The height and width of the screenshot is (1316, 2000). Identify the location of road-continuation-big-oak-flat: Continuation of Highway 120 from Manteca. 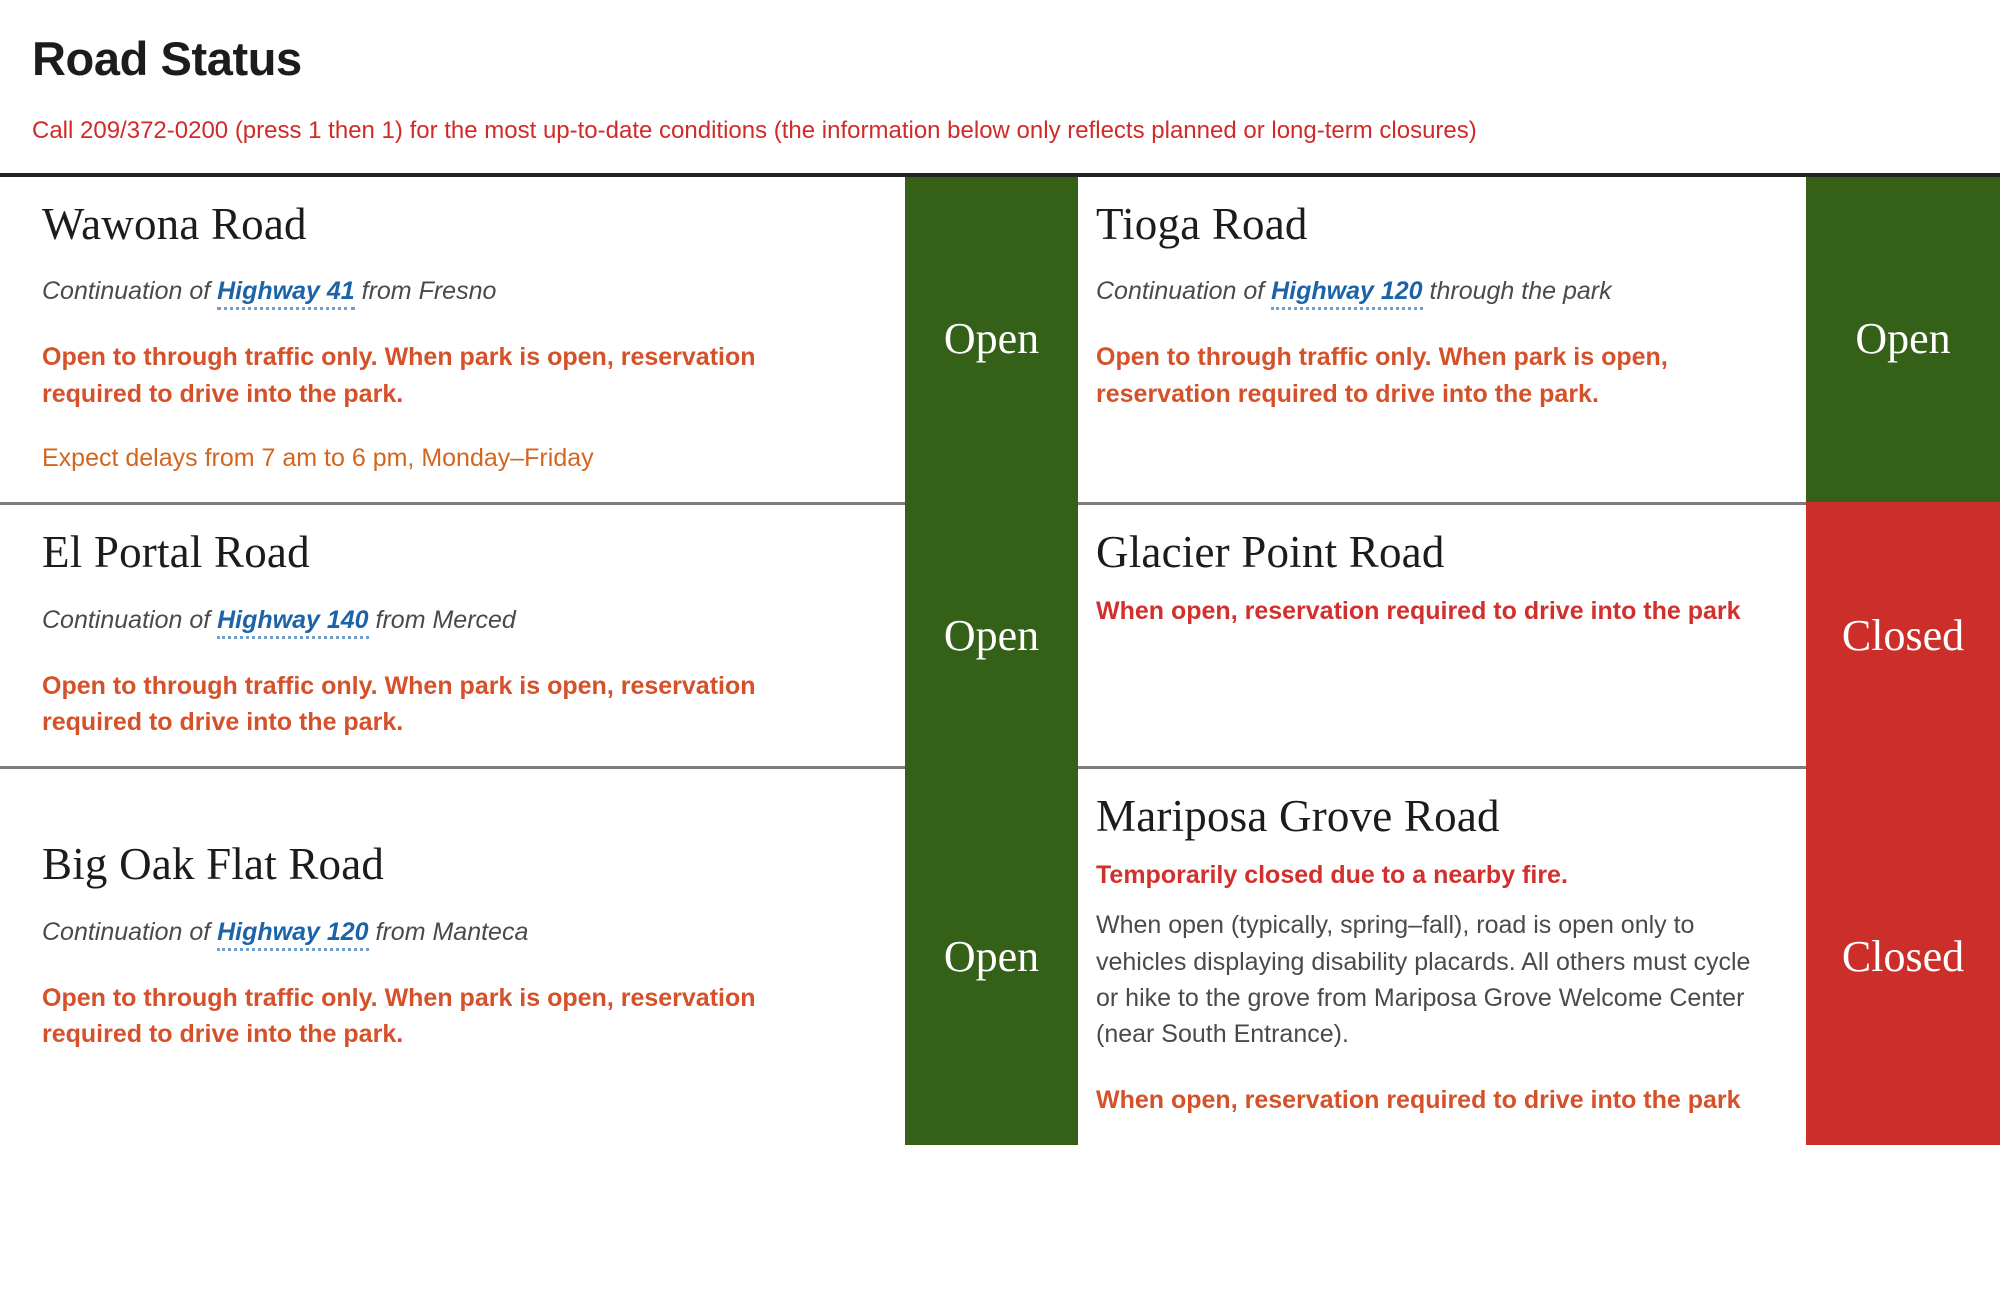
(451, 933).